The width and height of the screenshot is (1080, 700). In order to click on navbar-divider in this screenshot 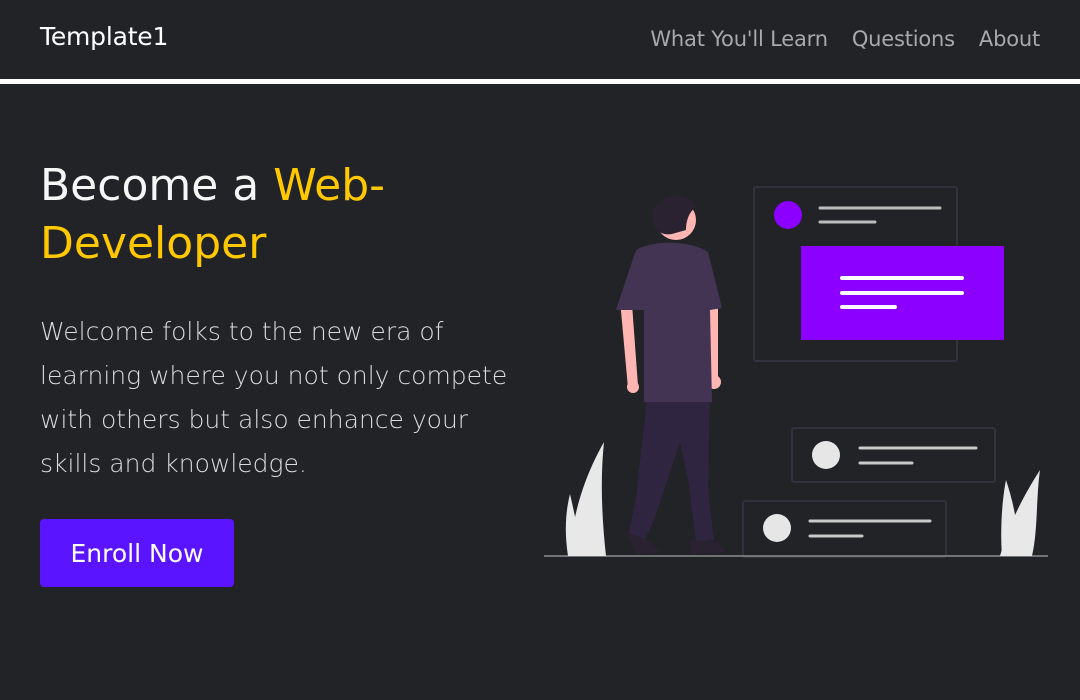, I will do `click(540, 81)`.